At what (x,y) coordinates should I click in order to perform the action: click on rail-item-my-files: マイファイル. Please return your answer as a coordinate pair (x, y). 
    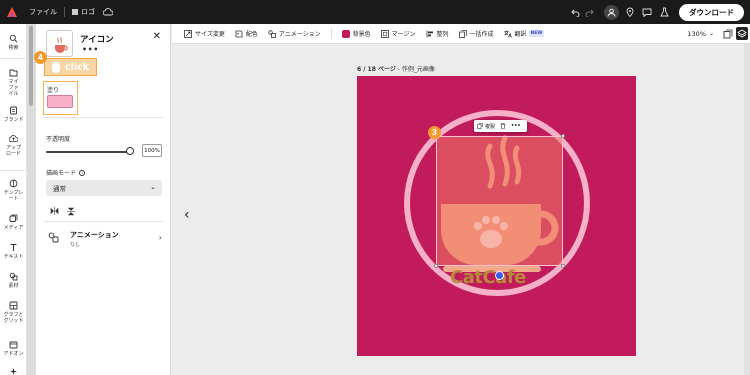
    Looking at the image, I should click on (13, 82).